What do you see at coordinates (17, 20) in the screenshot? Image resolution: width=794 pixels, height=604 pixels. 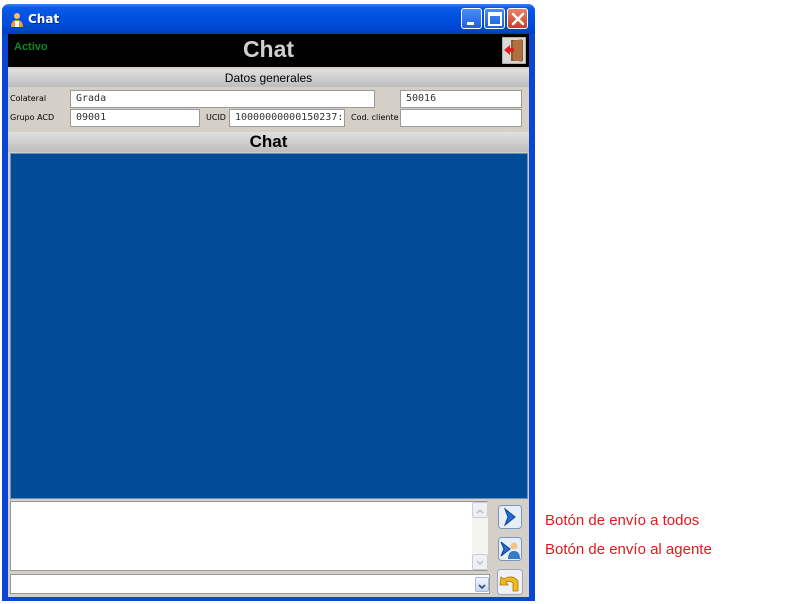 I see `user-icon` at bounding box center [17, 20].